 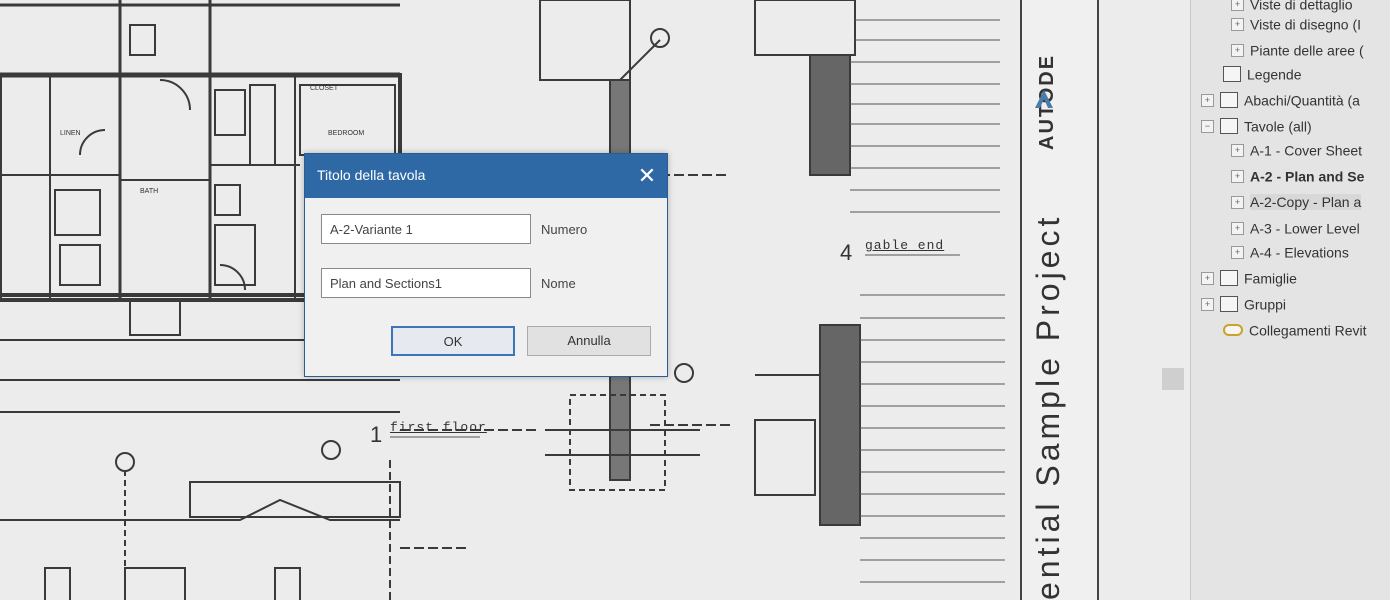 What do you see at coordinates (1307, 176) in the screenshot?
I see `browser-item-label: A-2 - Plan and Se` at bounding box center [1307, 176].